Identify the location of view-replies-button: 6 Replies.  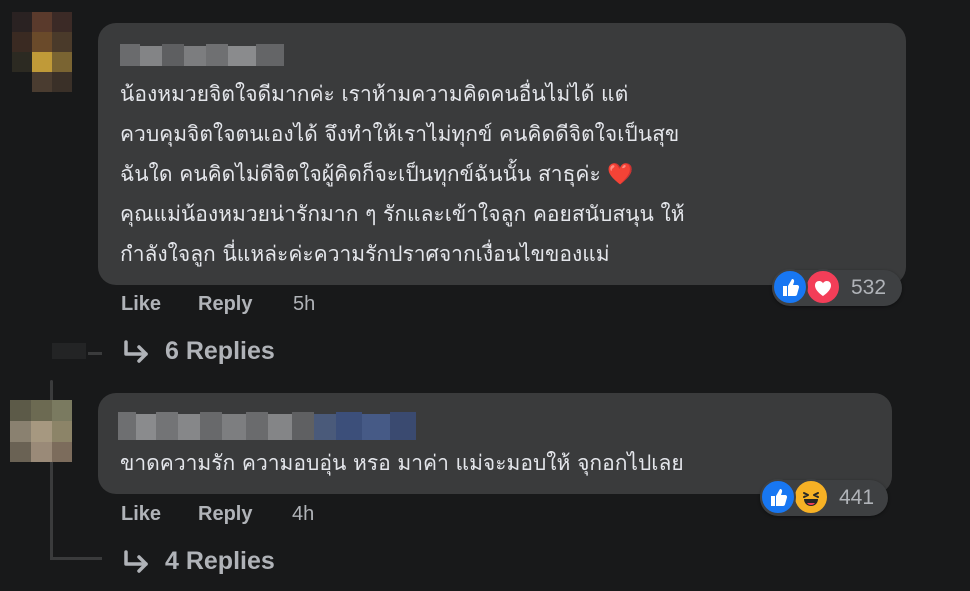
(220, 351).